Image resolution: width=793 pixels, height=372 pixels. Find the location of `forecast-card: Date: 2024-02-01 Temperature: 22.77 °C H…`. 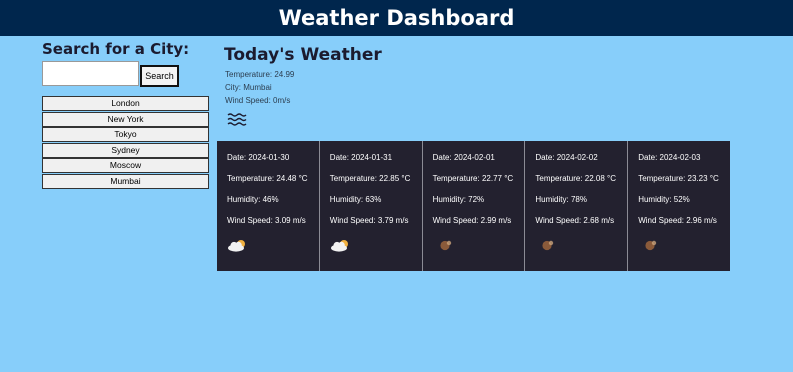

forecast-card: Date: 2024-02-01 Temperature: 22.77 °C H… is located at coordinates (474, 206).